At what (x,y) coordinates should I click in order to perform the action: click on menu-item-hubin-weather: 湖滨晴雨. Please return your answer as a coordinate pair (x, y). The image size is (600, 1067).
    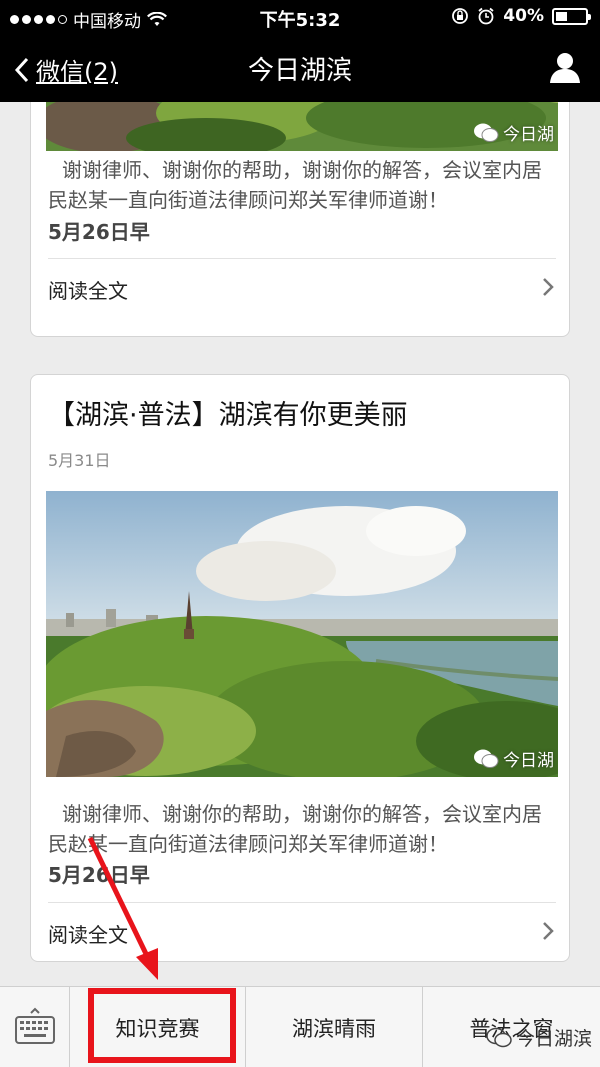
    Looking at the image, I should click on (334, 1027).